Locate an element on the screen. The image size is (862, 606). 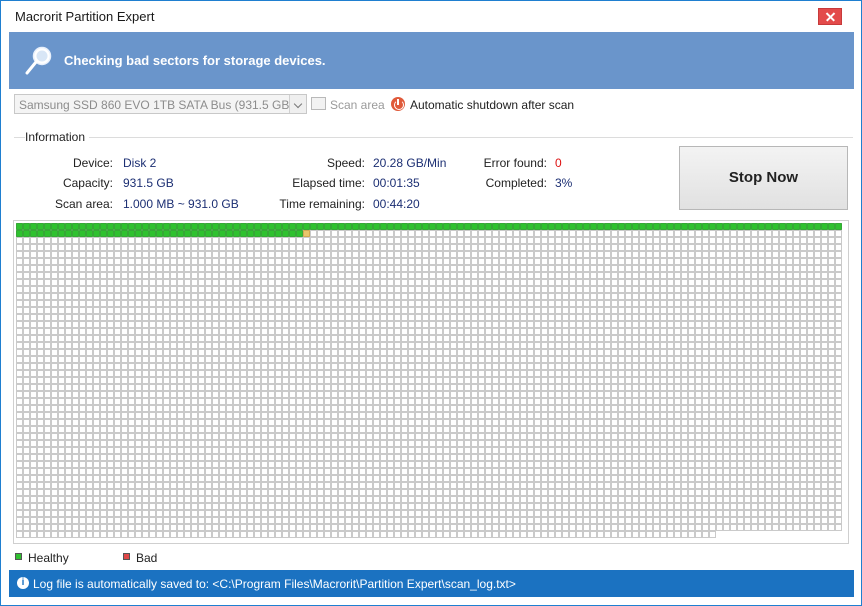
stop-now-button: Stop Now is located at coordinates (763, 178).